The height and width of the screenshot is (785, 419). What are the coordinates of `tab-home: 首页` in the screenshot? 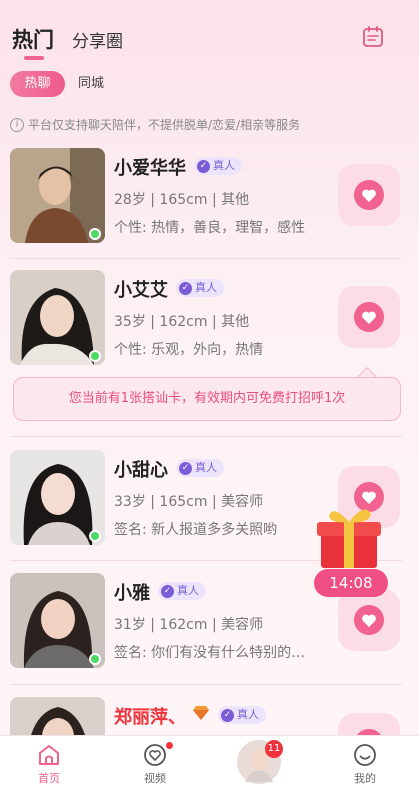 It's located at (49, 760).